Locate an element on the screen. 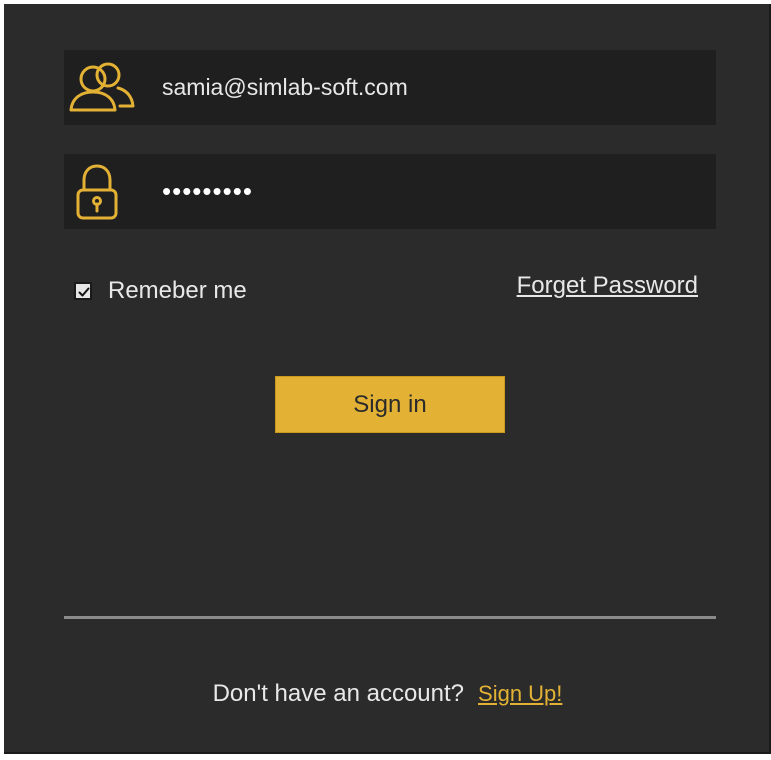 The height and width of the screenshot is (760, 771). sign-up-link: Sign Up! is located at coordinates (520, 693).